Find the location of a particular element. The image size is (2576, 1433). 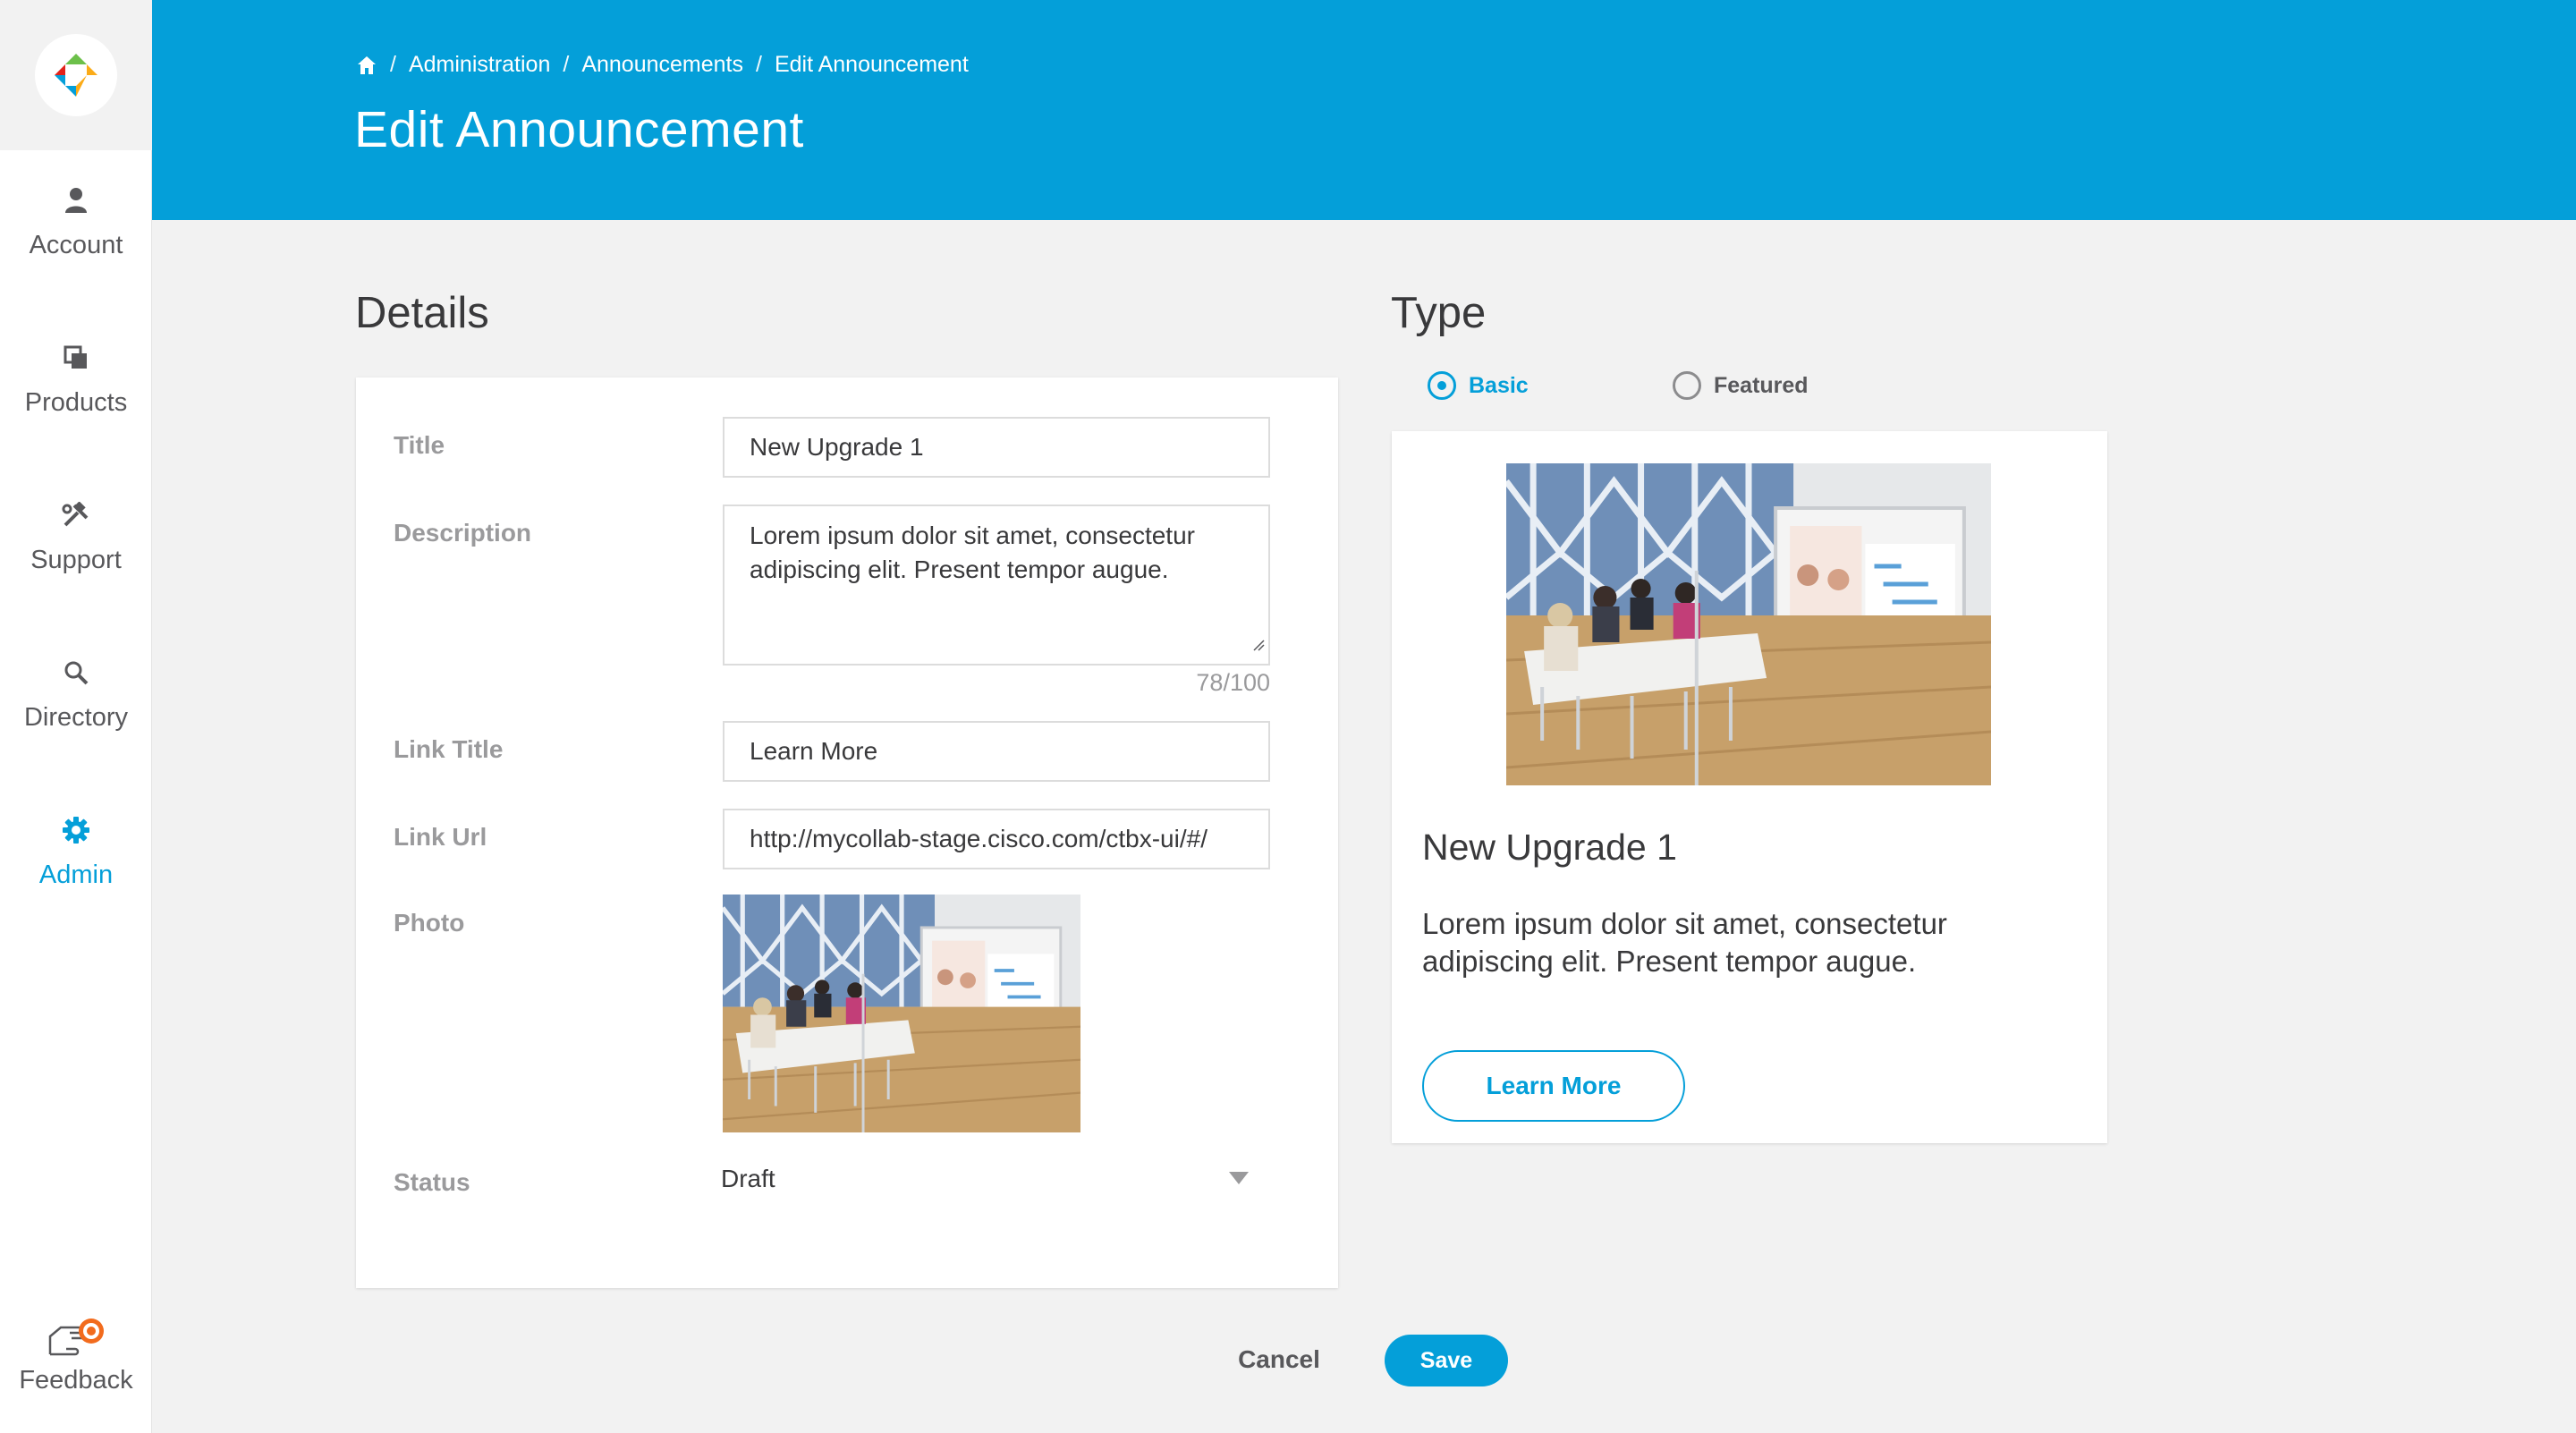

radio-featured-label: Featured is located at coordinates (1761, 385).